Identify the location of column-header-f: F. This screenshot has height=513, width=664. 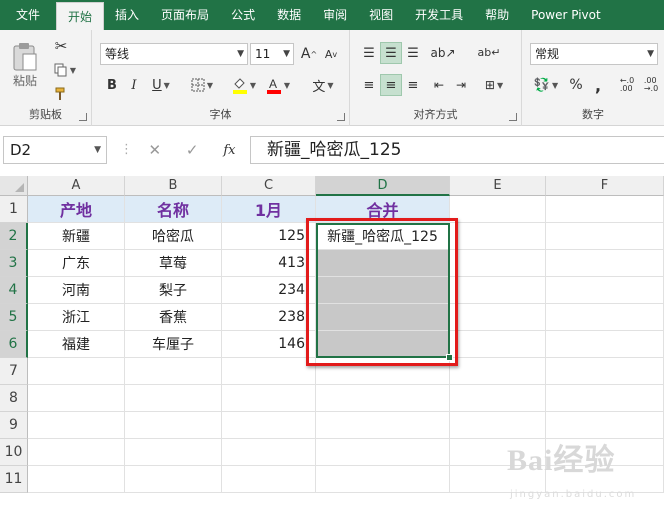
(605, 186).